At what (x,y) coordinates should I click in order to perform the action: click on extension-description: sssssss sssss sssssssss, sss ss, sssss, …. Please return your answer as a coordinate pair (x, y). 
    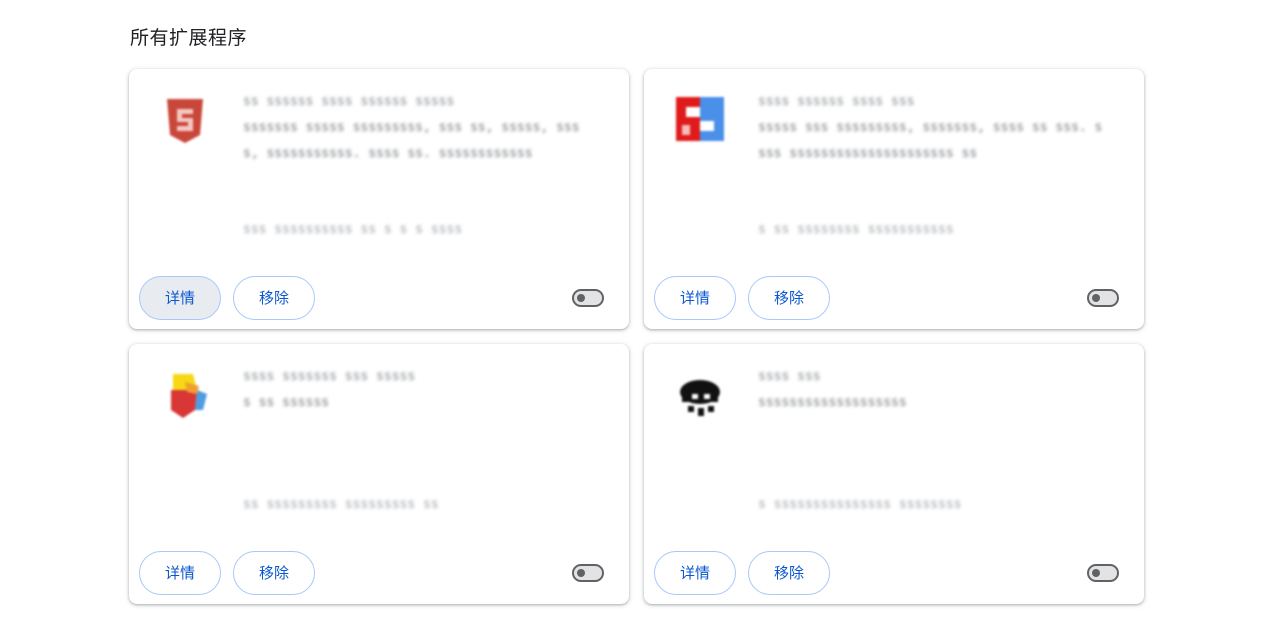
    Looking at the image, I should click on (411, 140).